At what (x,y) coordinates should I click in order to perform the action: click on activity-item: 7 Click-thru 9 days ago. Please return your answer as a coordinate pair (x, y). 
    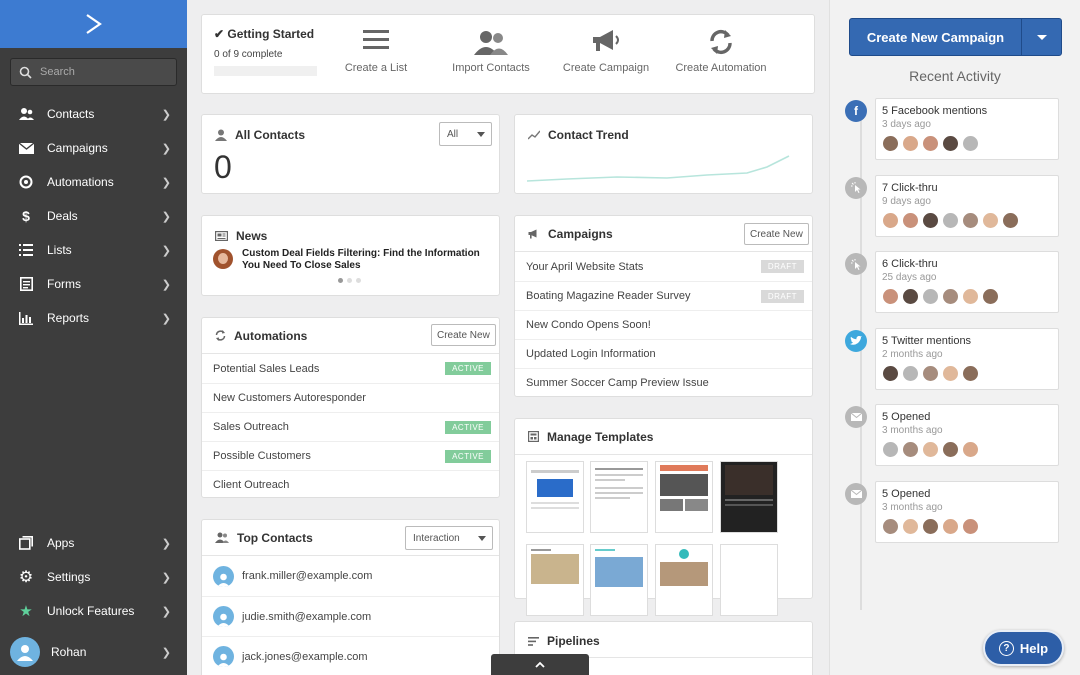
    Looking at the image, I should click on (952, 205).